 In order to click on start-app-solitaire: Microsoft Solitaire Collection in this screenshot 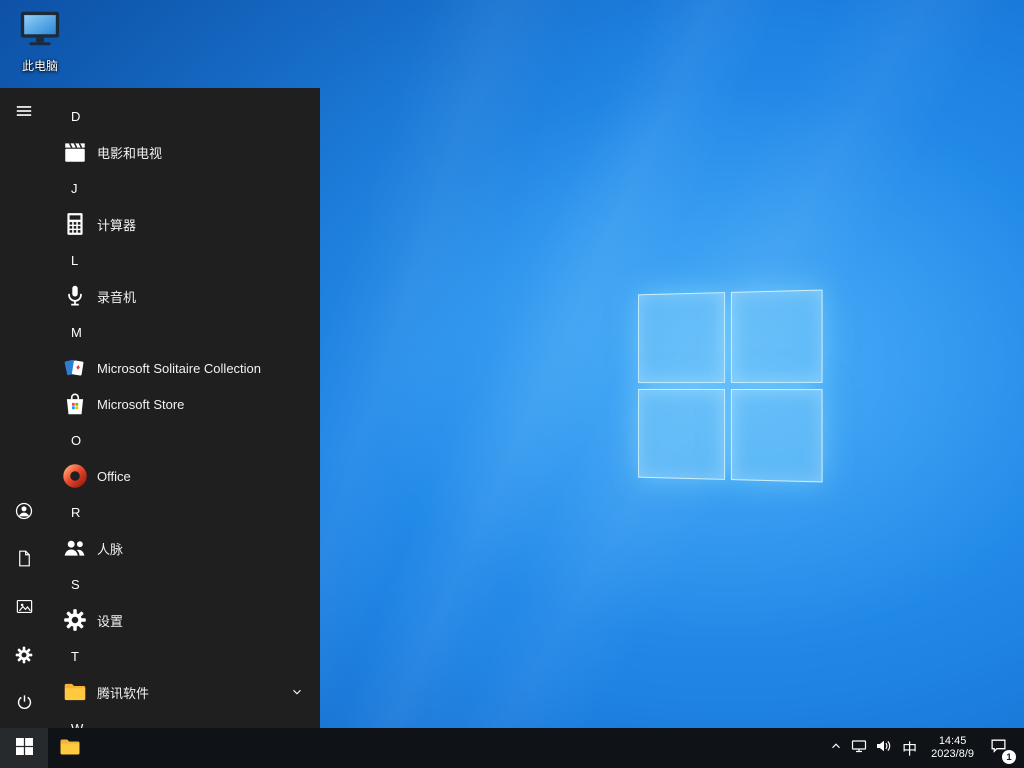, I will do `click(184, 368)`.